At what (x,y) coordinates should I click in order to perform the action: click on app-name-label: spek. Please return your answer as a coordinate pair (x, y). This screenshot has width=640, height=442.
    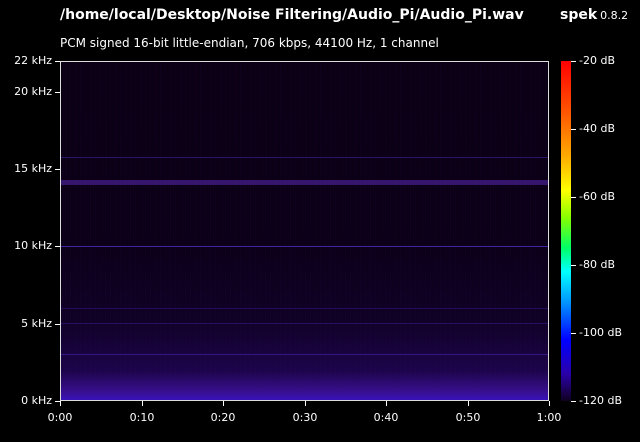
    Looking at the image, I should click on (579, 15).